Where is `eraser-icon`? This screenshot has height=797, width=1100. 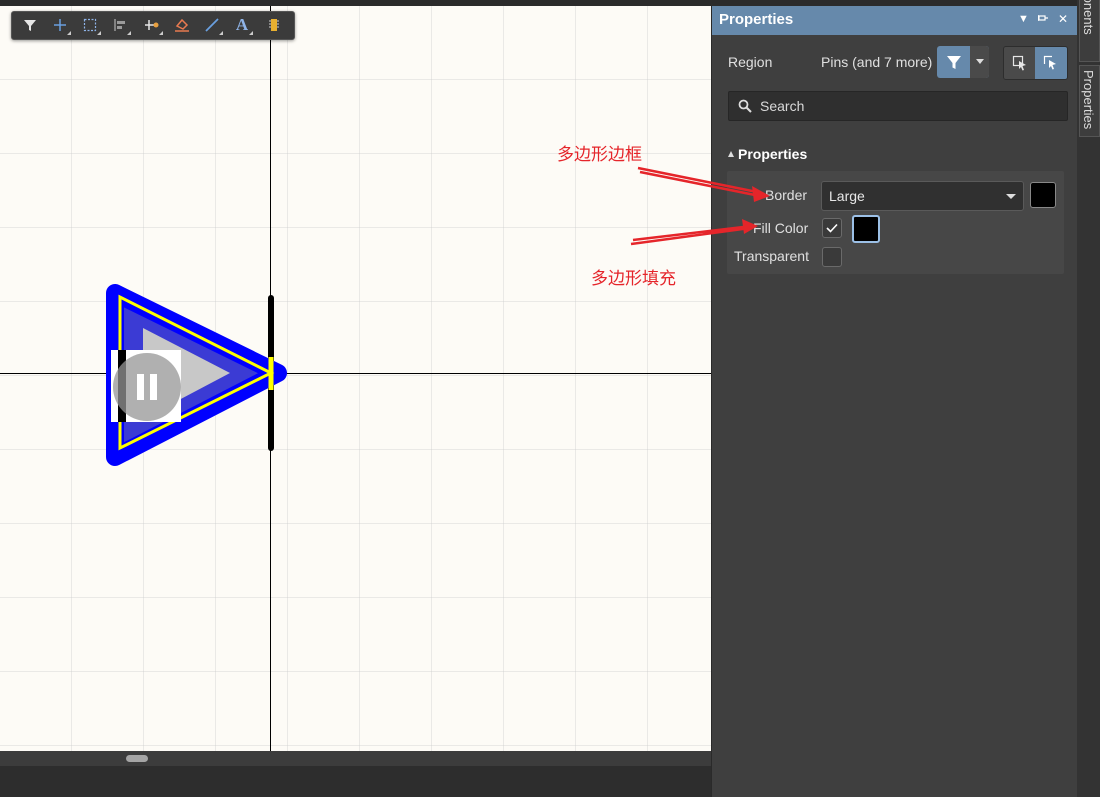 eraser-icon is located at coordinates (182, 25).